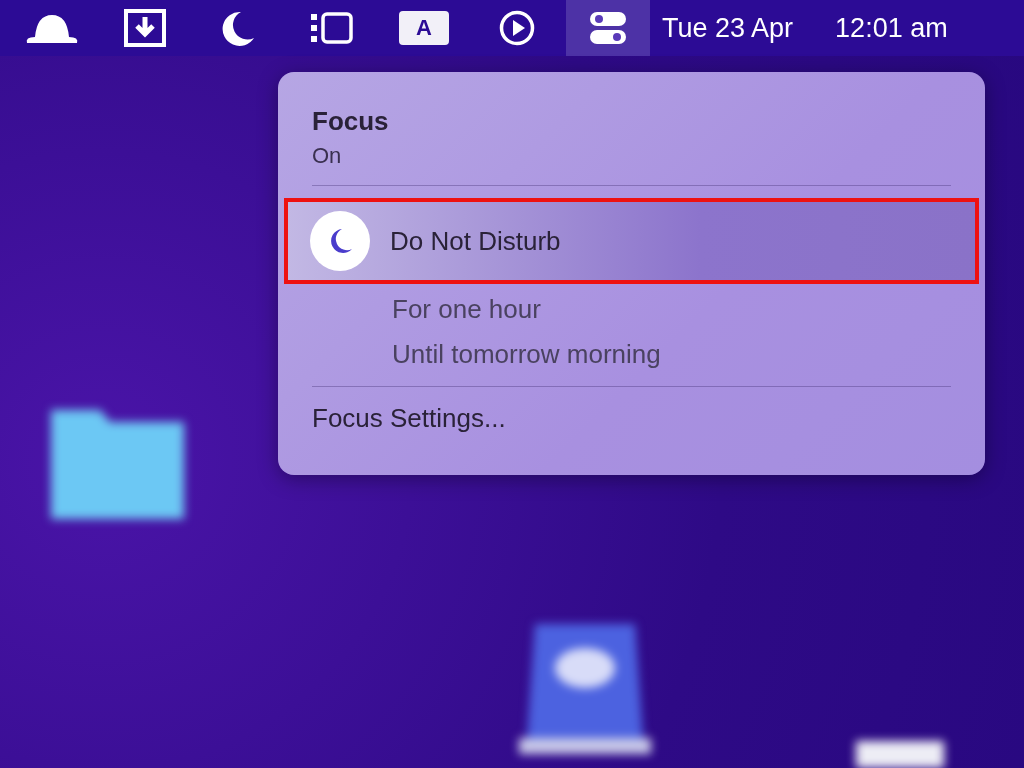  Describe the element at coordinates (424, 28) in the screenshot. I see `menu-bar-item: A` at that location.